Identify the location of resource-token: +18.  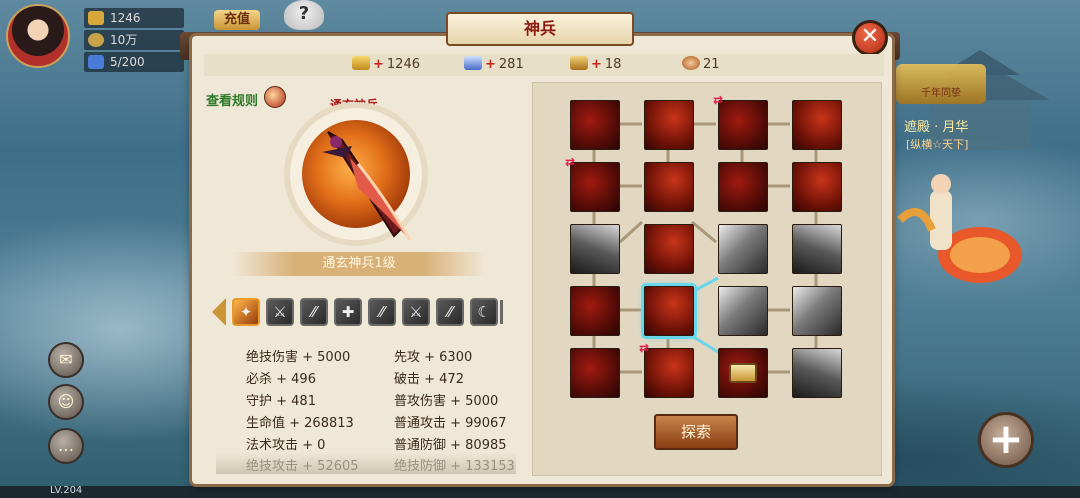
(595, 65).